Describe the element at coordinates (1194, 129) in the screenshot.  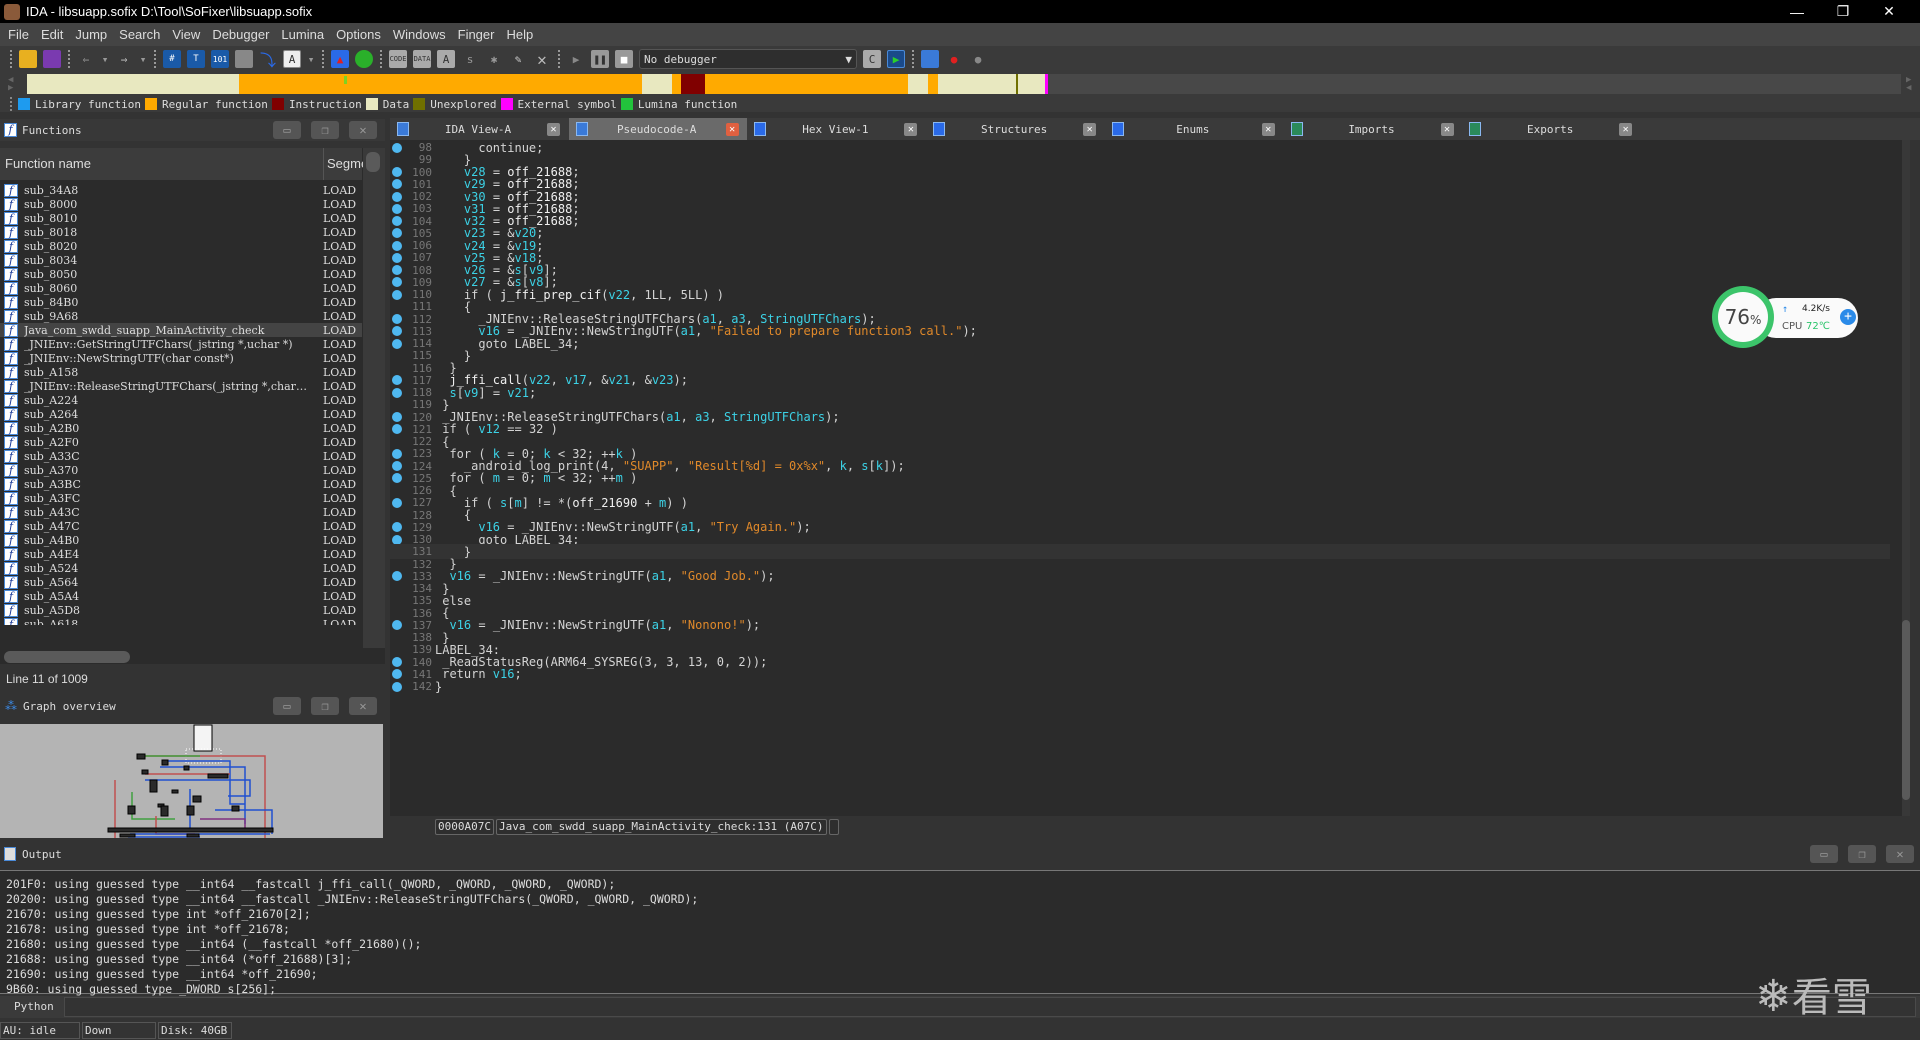
I see `tab-enums: Enums ✕` at that location.